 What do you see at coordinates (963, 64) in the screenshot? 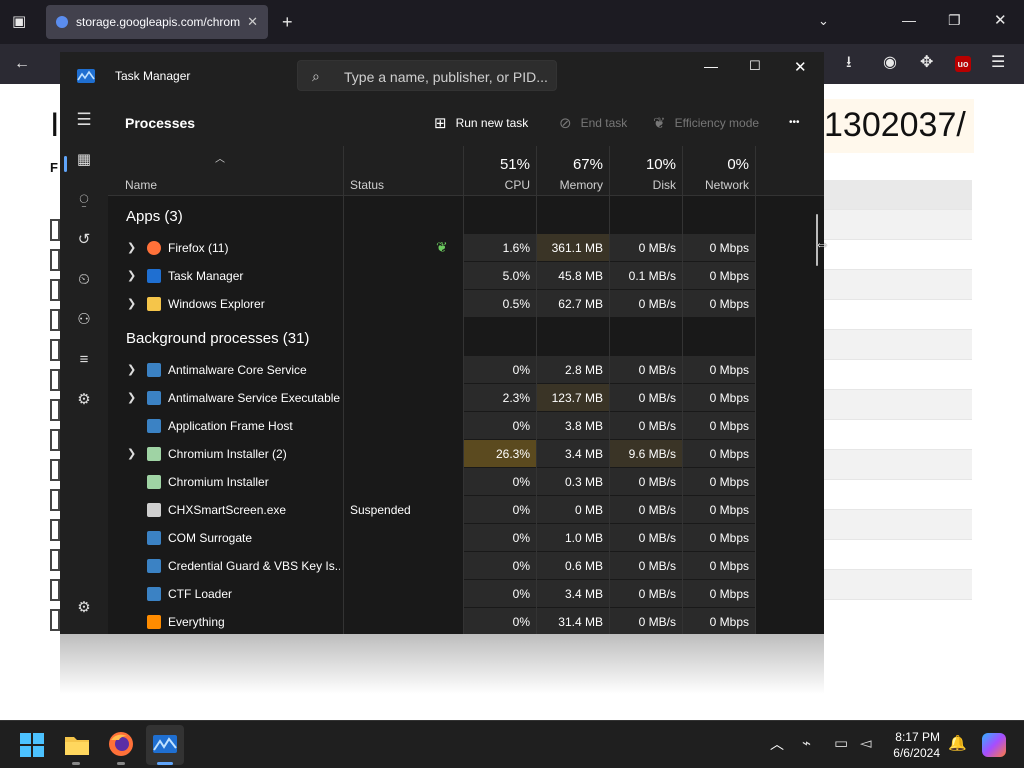
I see `ublock-icon: uo` at bounding box center [963, 64].